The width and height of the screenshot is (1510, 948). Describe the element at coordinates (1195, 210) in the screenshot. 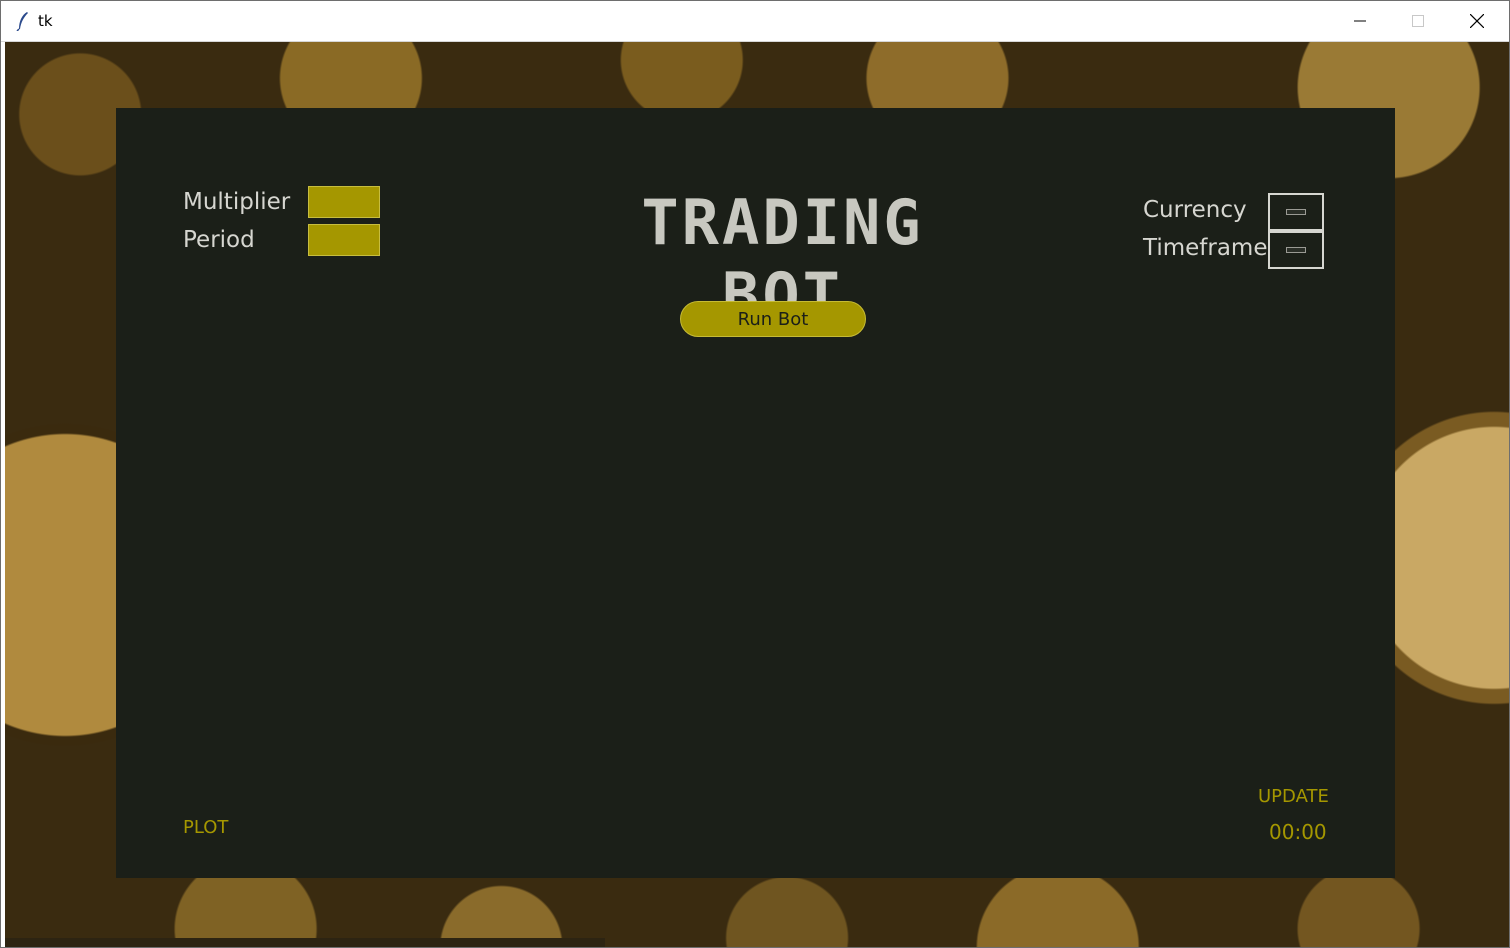

I see `currency-label: Currency` at that location.